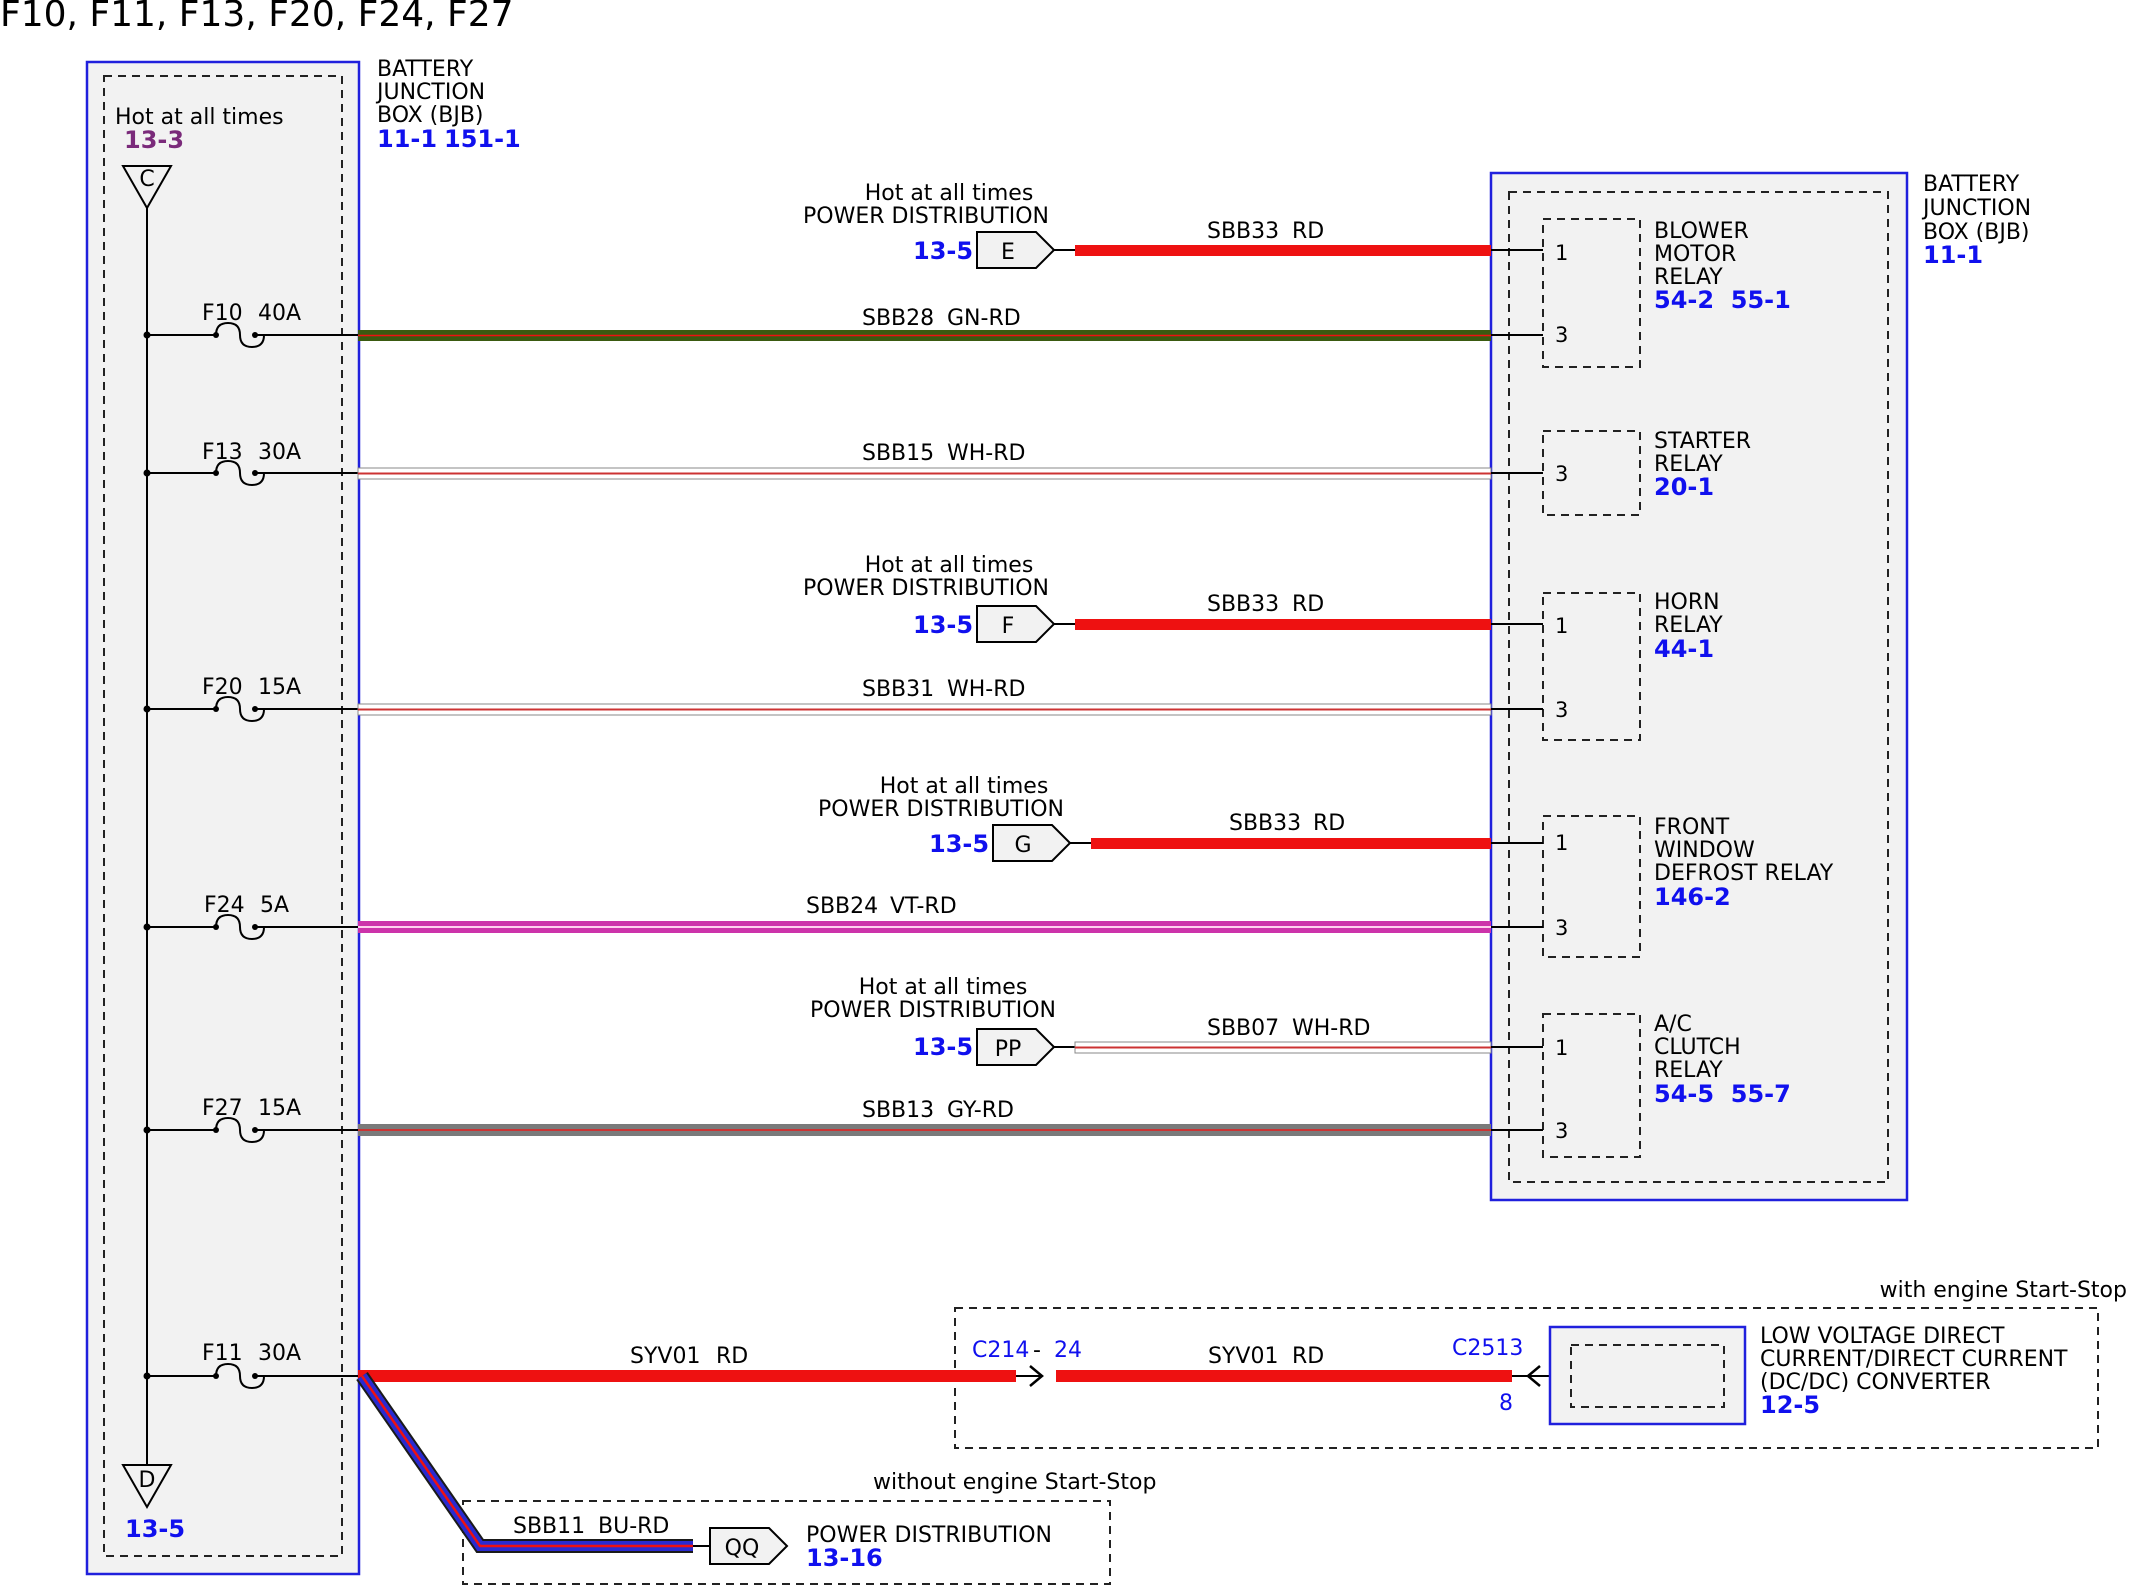 The width and height of the screenshot is (2130, 1586). Describe the element at coordinates (949, 565) in the screenshot. I see `feed-f-hot: Hot at all times` at that location.